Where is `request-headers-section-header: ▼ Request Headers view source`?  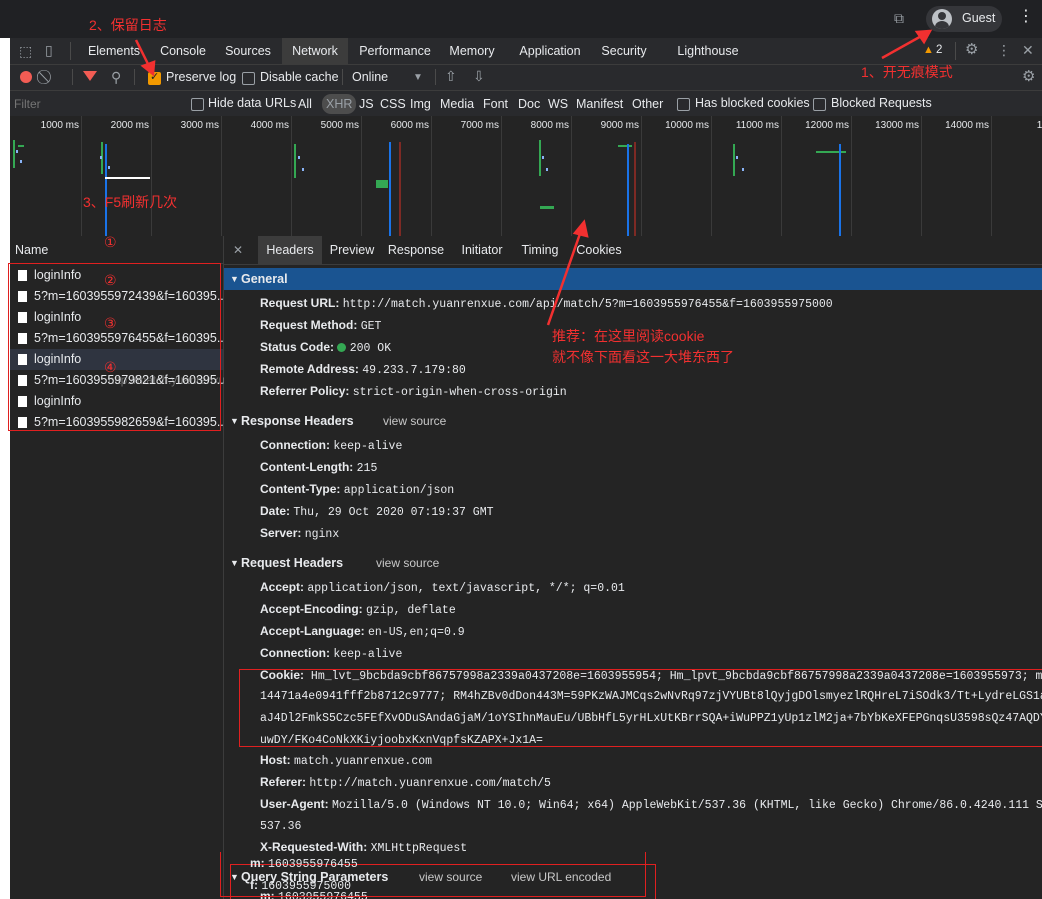 request-headers-section-header: ▼ Request Headers view source is located at coordinates (633, 563).